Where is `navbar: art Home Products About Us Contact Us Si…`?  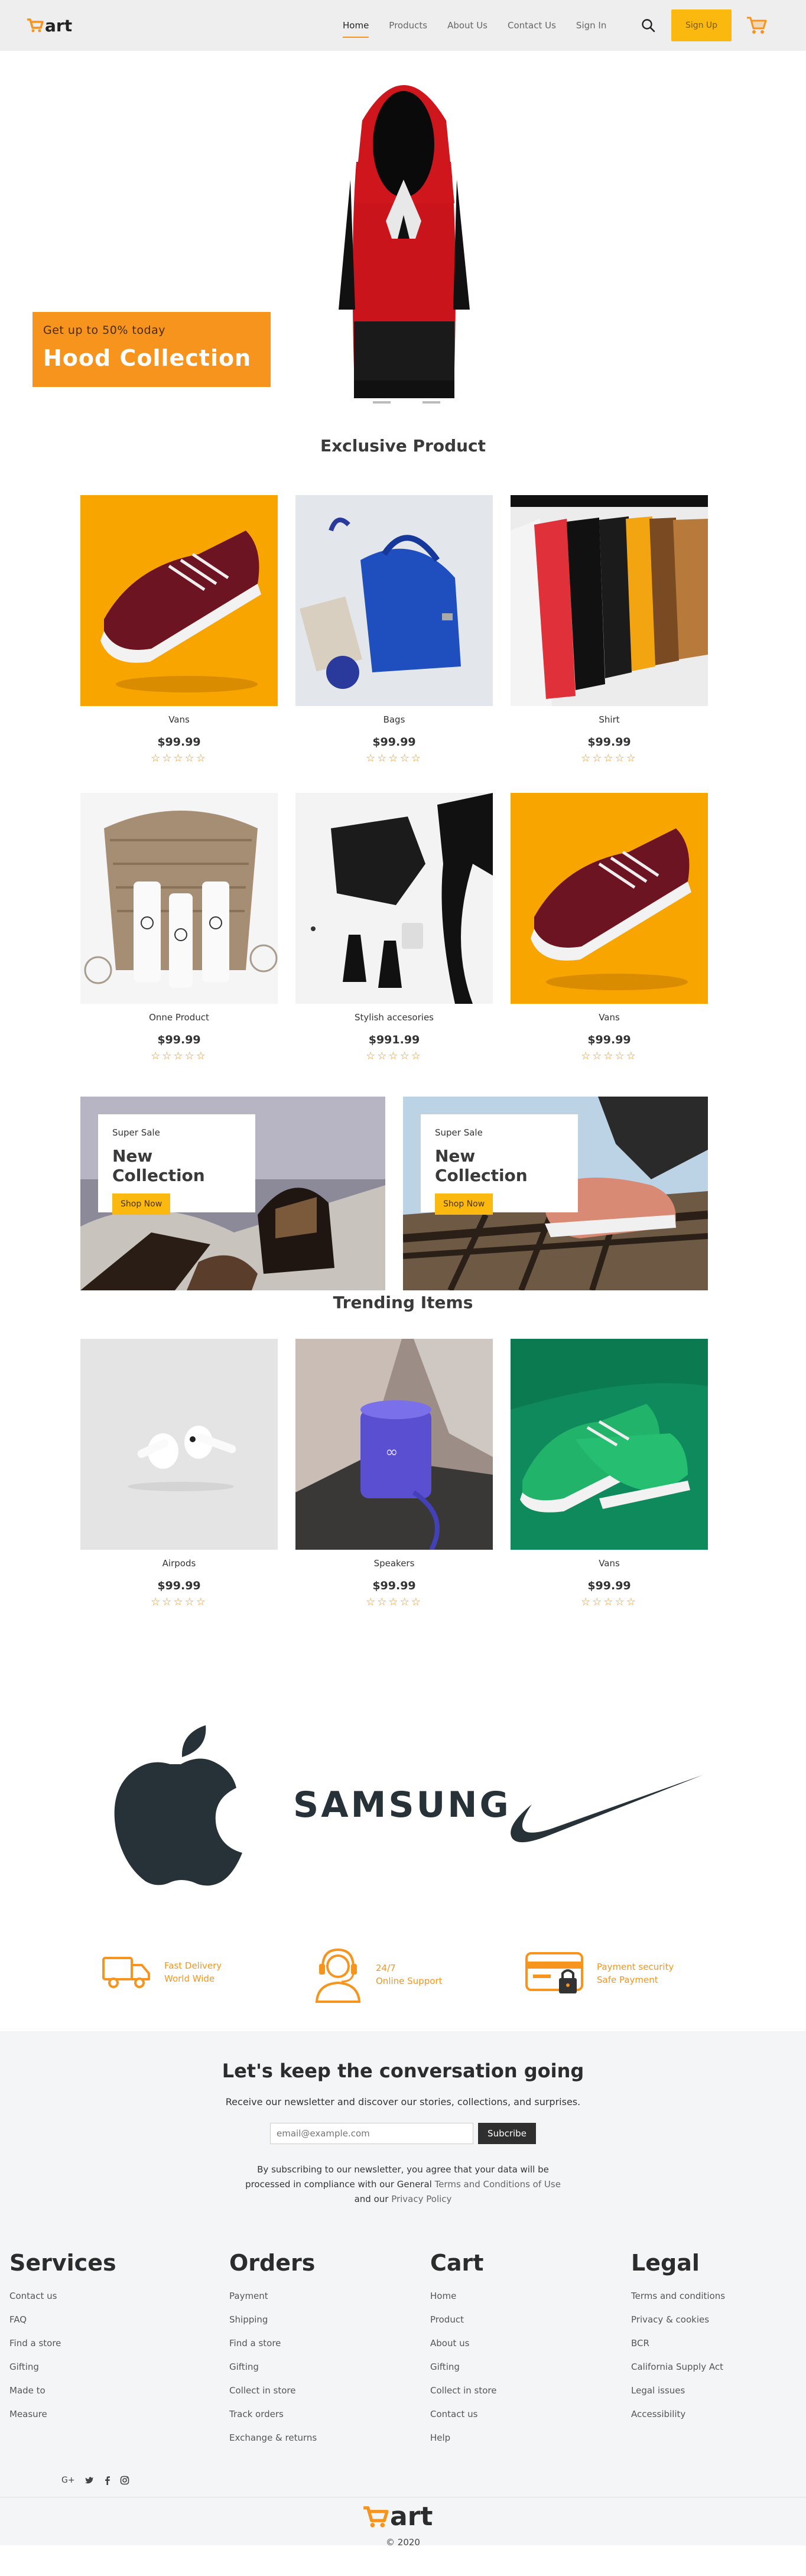
navbar: art Home Products About Us Contact Us Si… is located at coordinates (403, 26).